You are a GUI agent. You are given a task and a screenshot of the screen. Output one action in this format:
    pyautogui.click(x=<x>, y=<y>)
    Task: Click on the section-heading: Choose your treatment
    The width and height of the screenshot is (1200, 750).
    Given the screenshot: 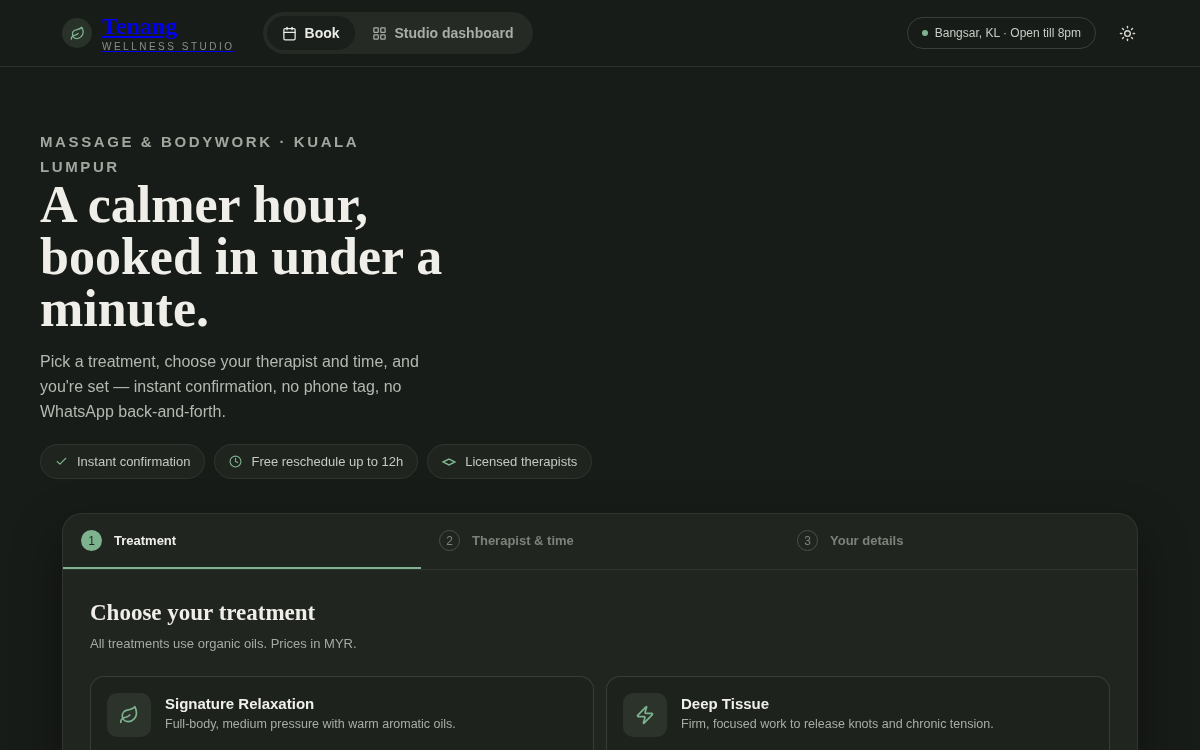 What is the action you would take?
    pyautogui.click(x=203, y=613)
    